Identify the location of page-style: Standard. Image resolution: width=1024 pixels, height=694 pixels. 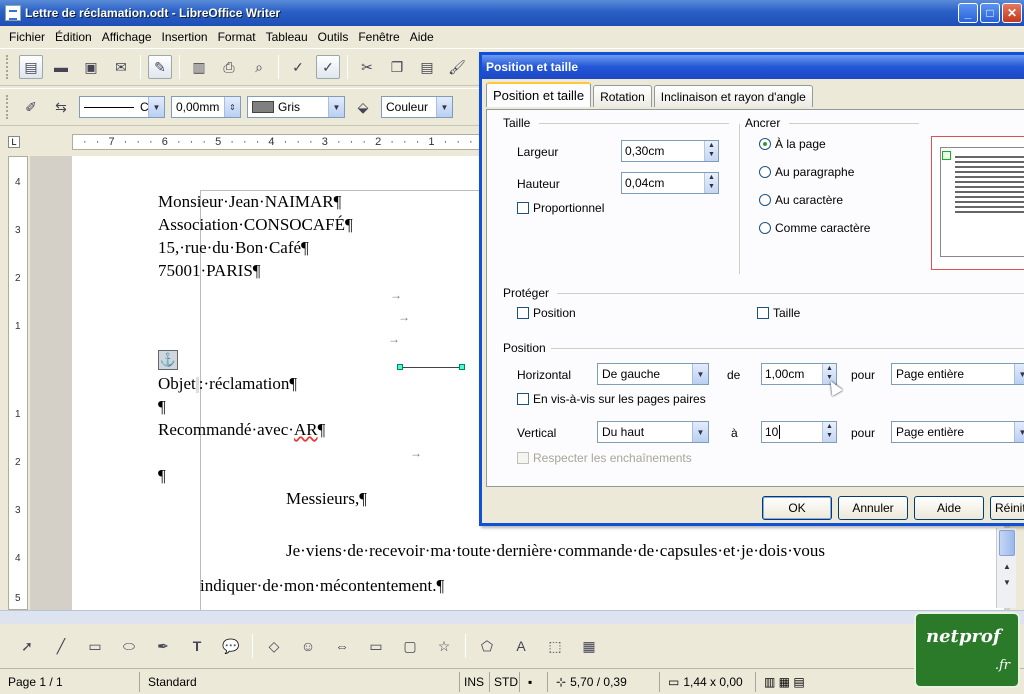
(300, 681).